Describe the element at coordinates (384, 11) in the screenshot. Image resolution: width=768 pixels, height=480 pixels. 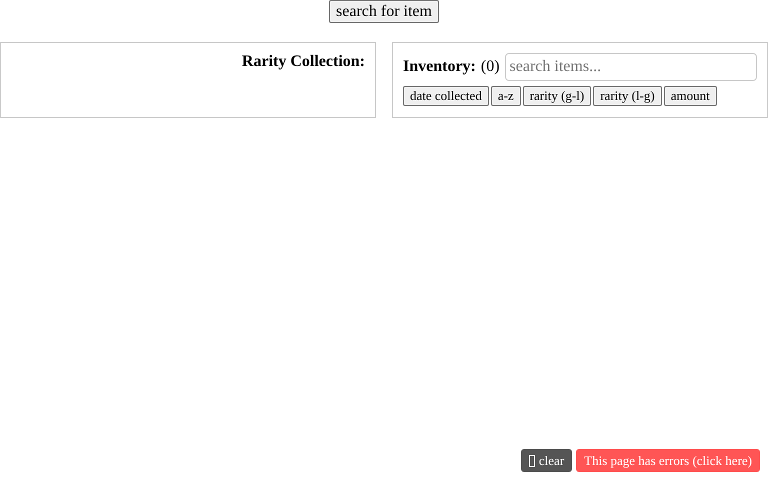
I see `search-for-item-button: search for item` at that location.